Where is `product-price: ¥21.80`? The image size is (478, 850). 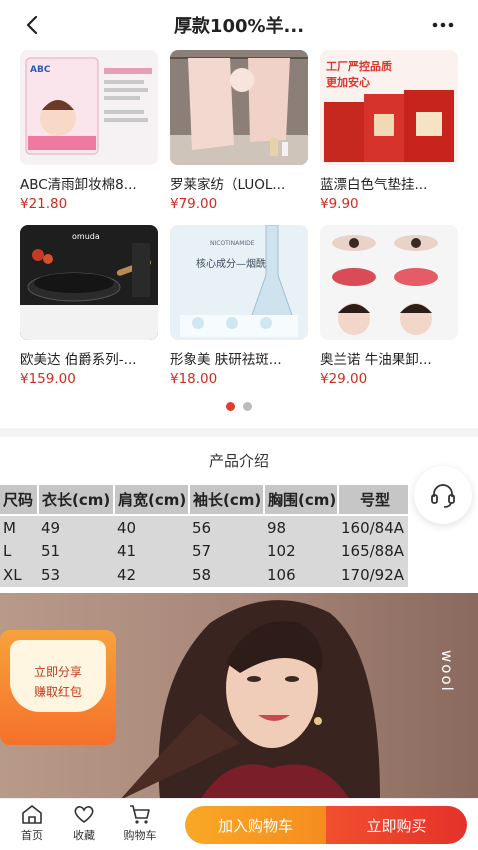
product-price: ¥21.80 is located at coordinates (44, 204).